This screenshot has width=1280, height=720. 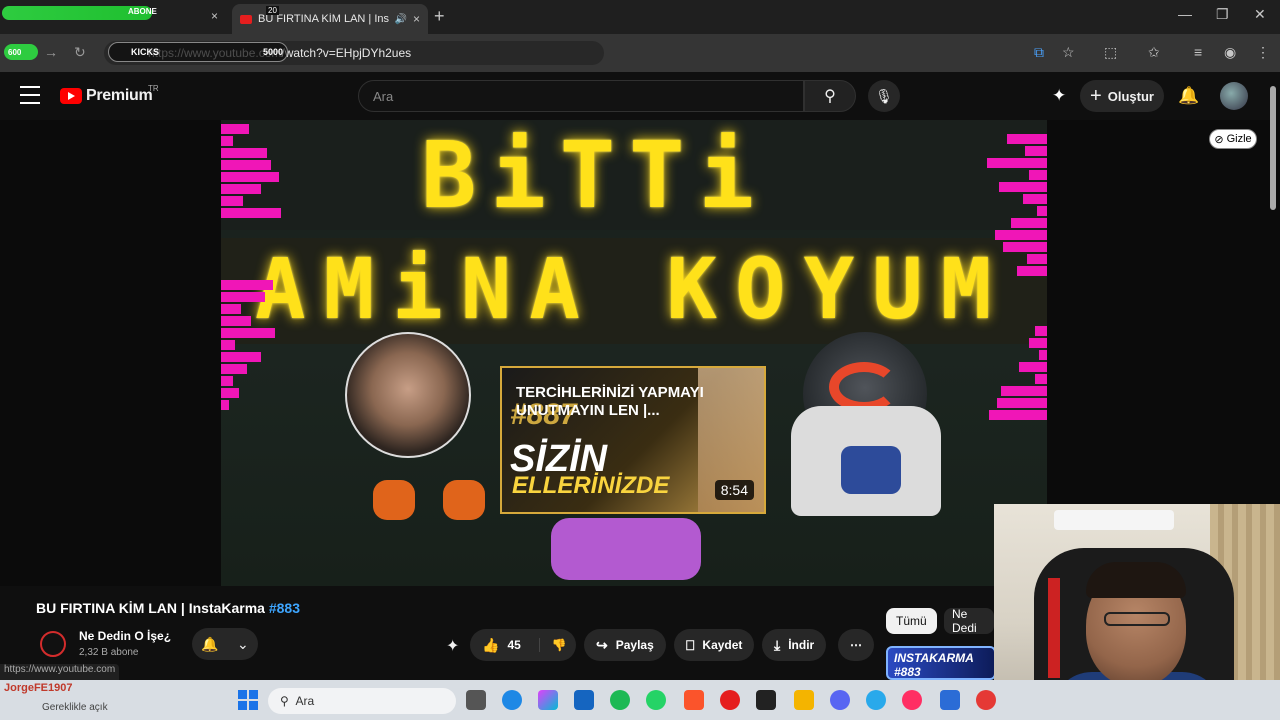 What do you see at coordinates (730, 700) in the screenshot?
I see `opera-icon` at bounding box center [730, 700].